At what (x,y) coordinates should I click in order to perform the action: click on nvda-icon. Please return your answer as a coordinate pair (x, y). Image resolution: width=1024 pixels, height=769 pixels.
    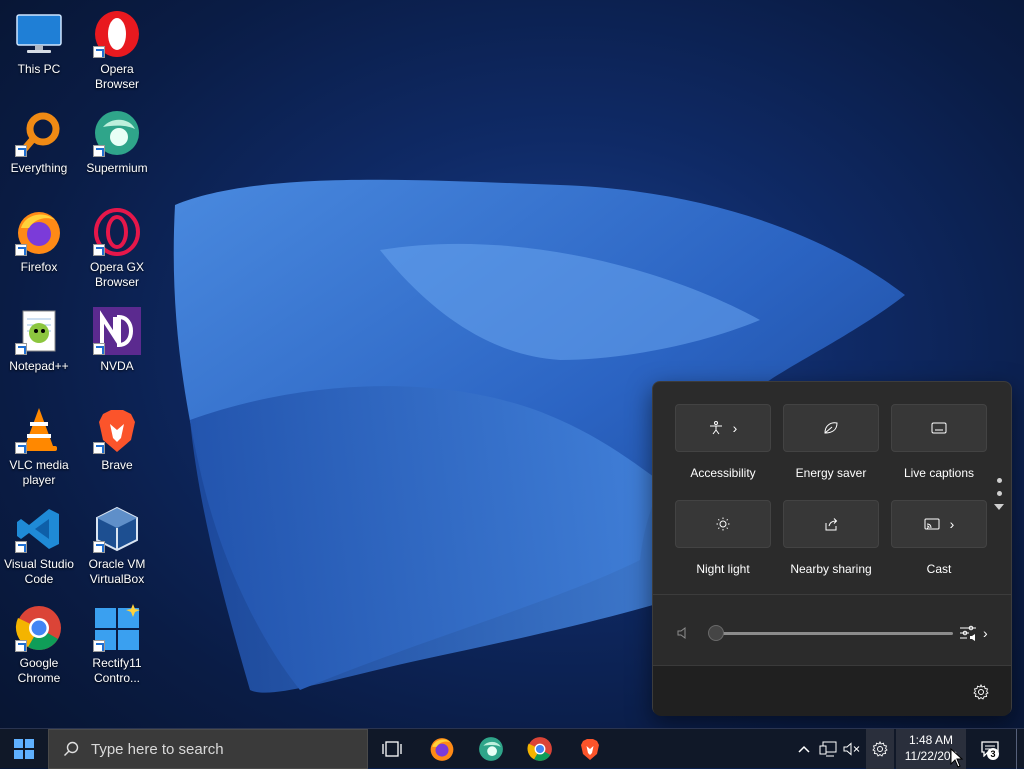
    Looking at the image, I should click on (117, 331).